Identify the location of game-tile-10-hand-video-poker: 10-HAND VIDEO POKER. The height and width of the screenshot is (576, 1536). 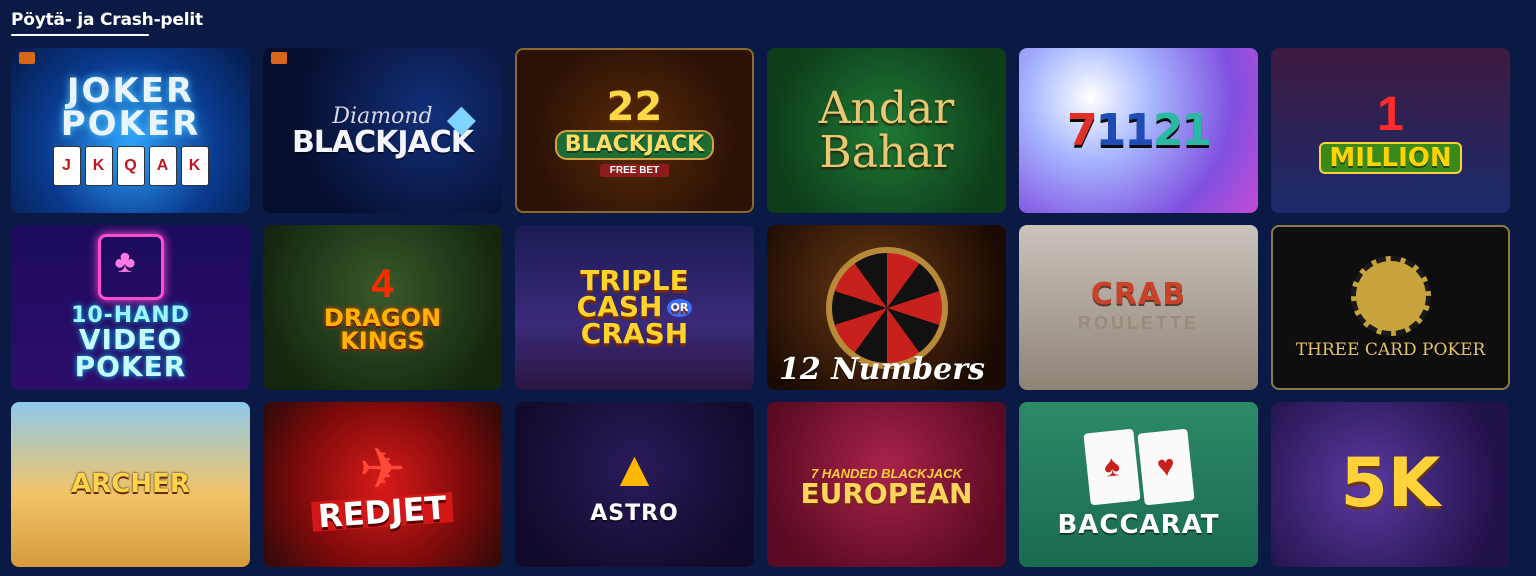
(130, 307).